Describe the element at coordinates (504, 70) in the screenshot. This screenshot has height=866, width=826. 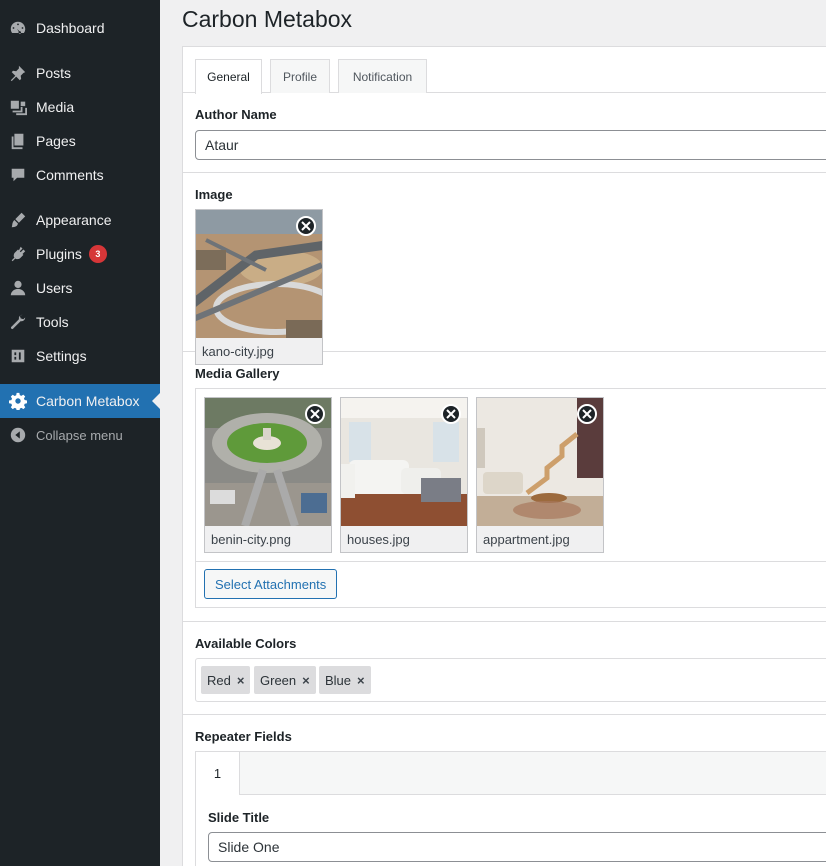
I see `tab-bar: General Profile Notification` at that location.